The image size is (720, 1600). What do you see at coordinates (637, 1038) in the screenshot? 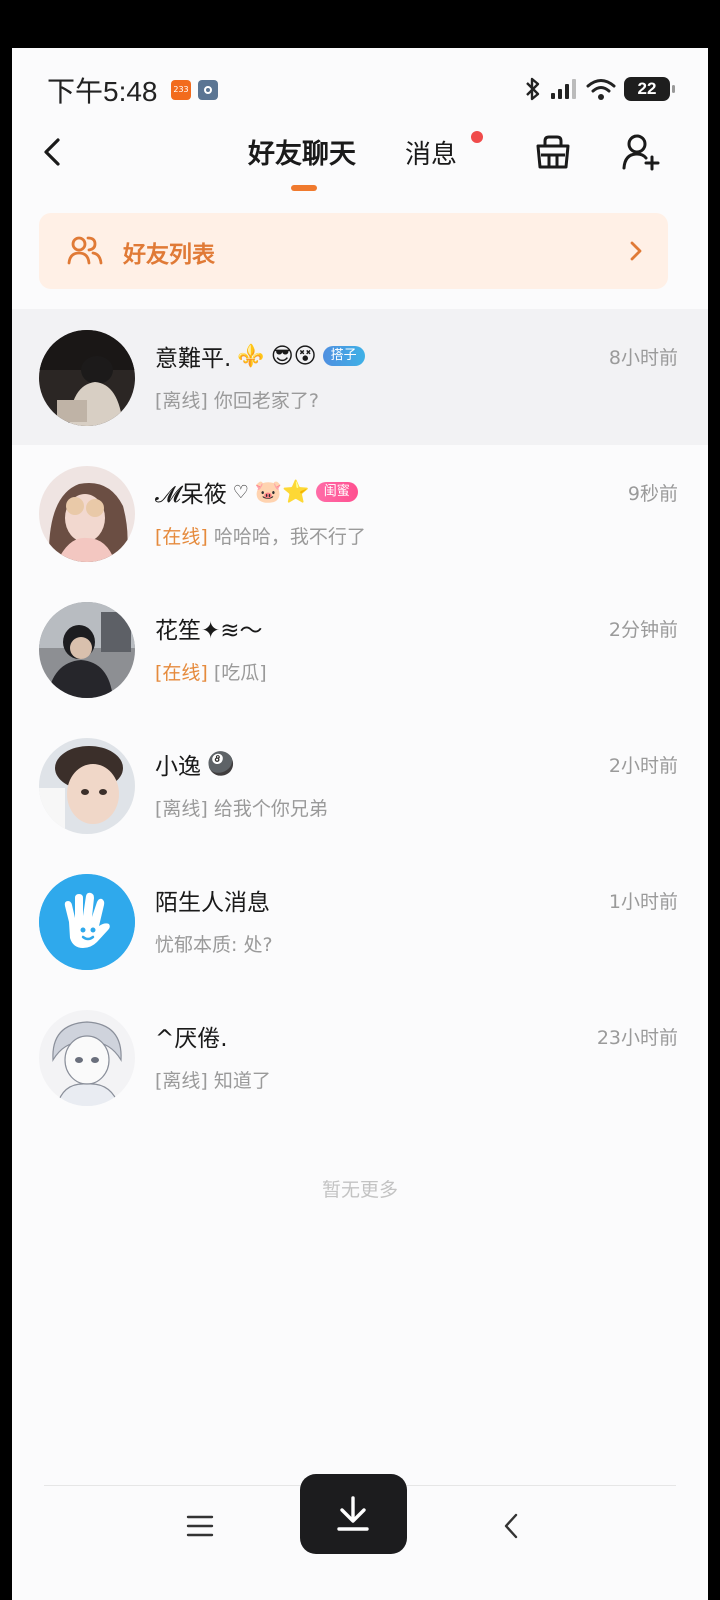
I see `chat-time: 23小时前` at bounding box center [637, 1038].